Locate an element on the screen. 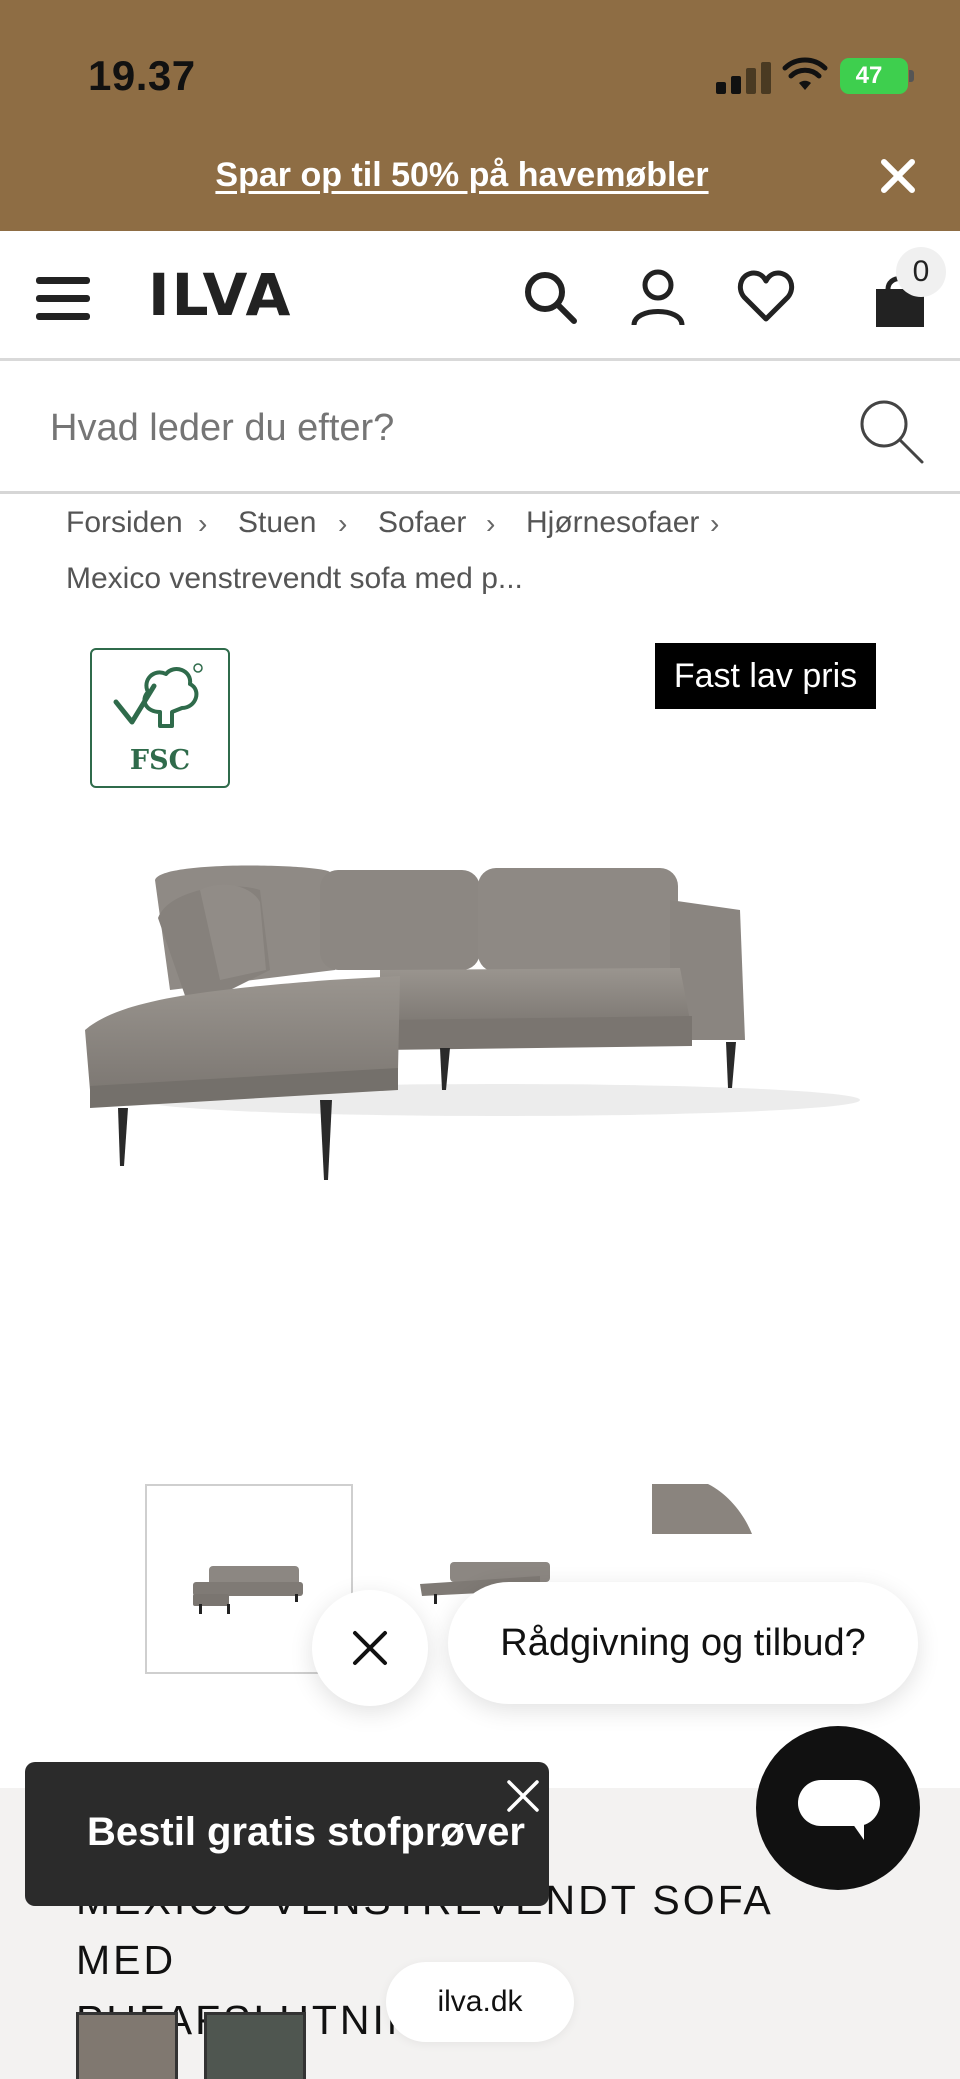  browser-url-pill: ilva.dk is located at coordinates (480, 2002).